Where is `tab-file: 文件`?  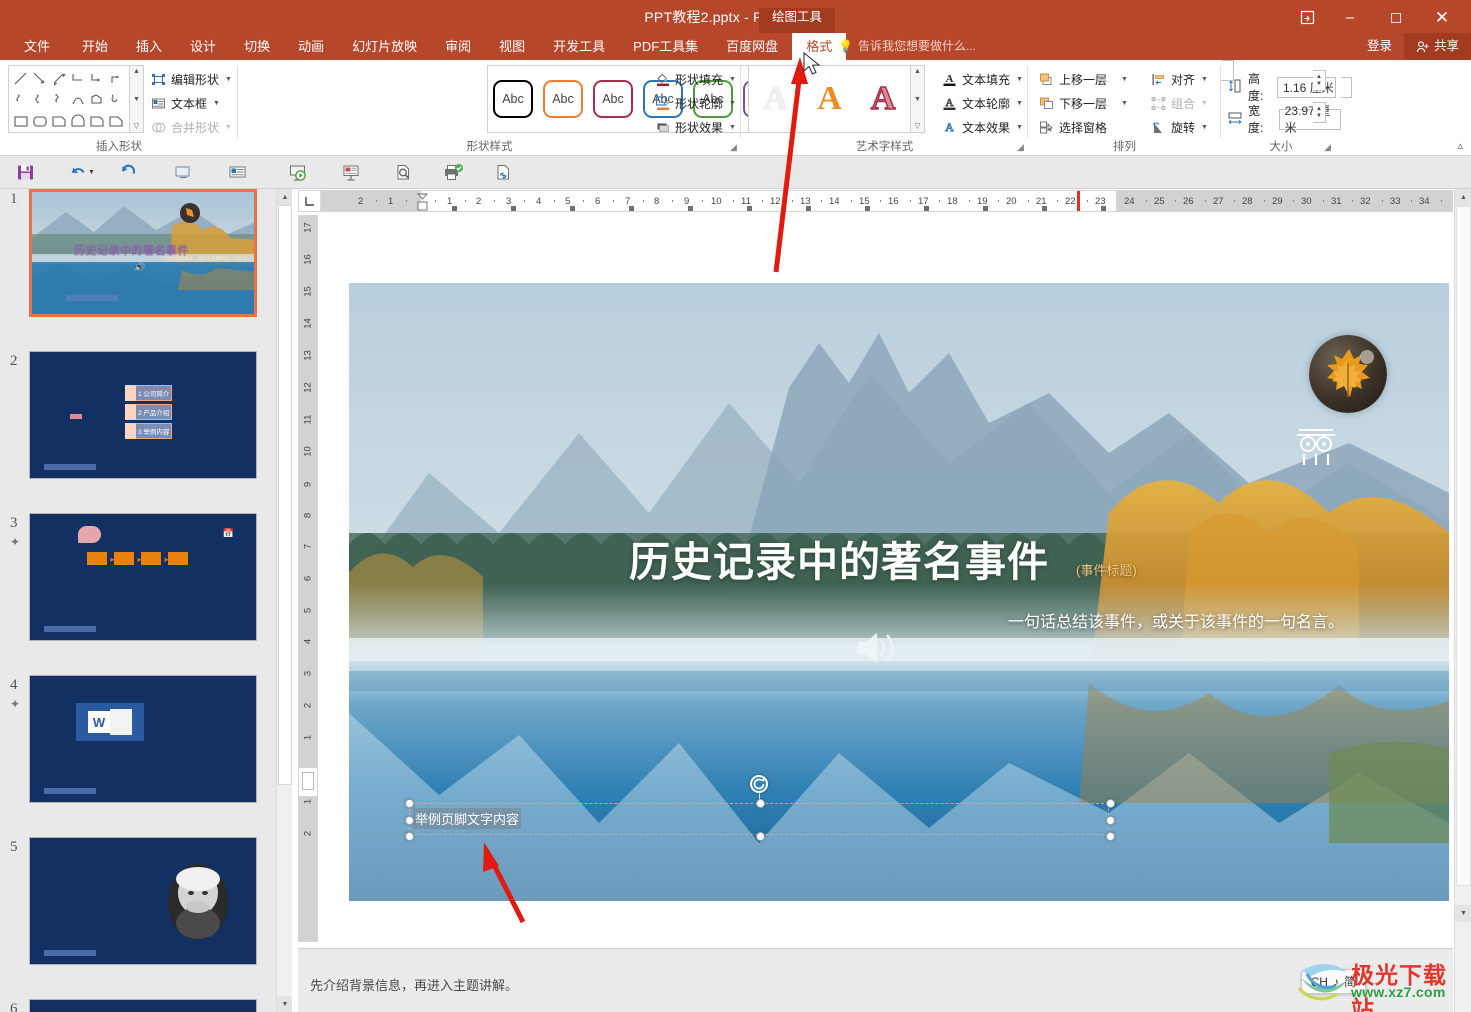
tab-file: 文件 is located at coordinates (37, 46).